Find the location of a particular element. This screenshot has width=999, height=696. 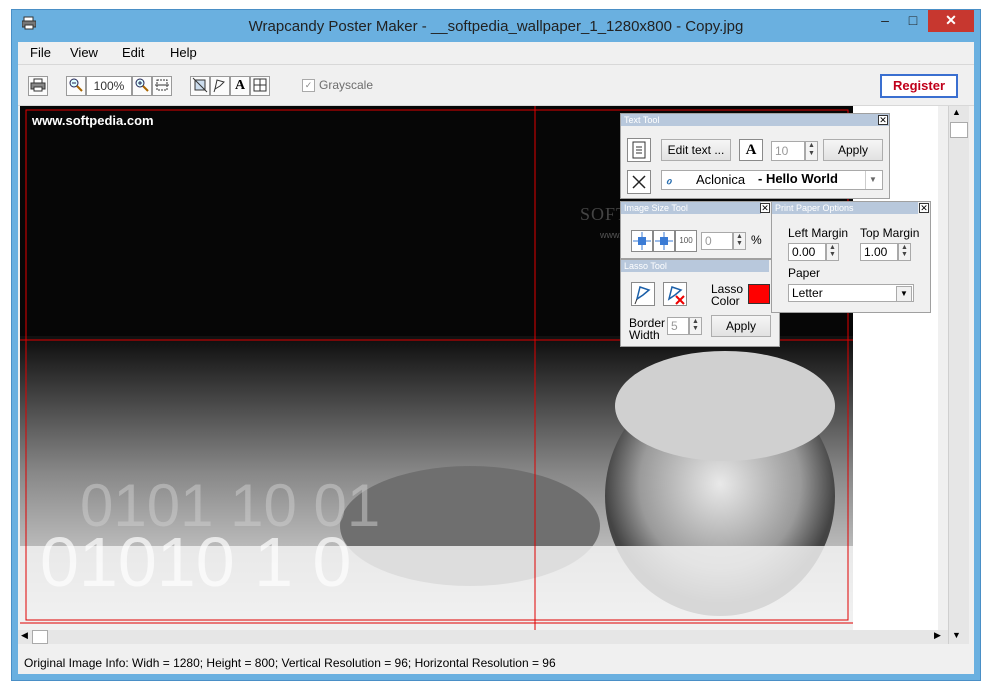

paper-dropdown-arrow-icon: ▼ is located at coordinates (904, 294).